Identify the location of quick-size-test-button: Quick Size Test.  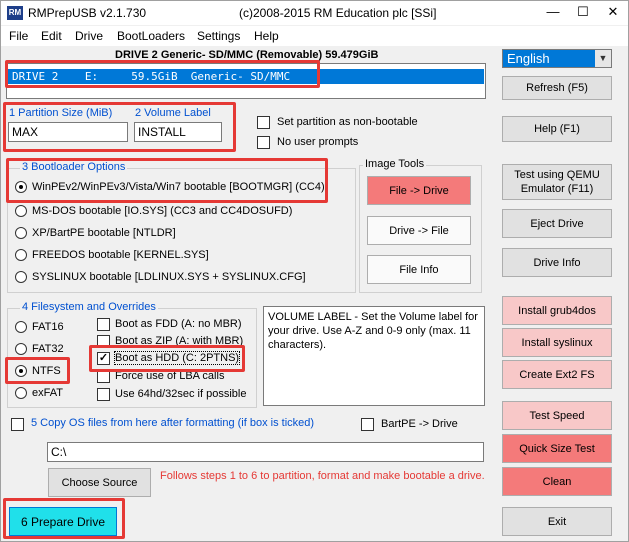
(557, 448).